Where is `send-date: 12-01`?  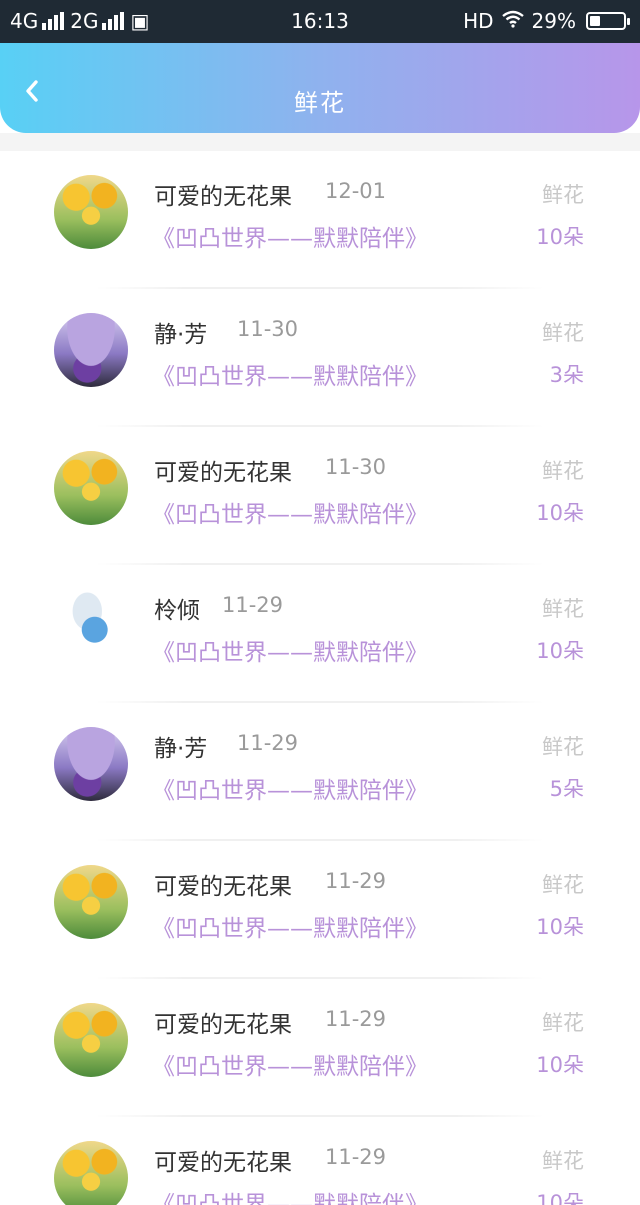
send-date: 12-01 is located at coordinates (356, 191).